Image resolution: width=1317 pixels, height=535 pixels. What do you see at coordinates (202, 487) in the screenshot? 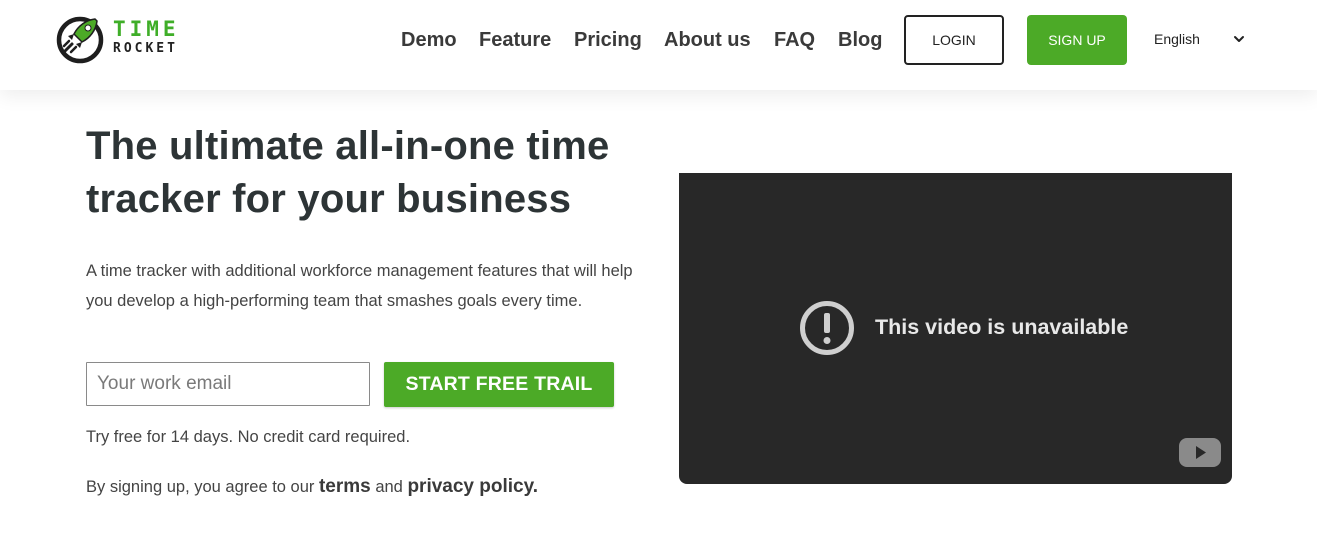
I see `terms-prefix: By signing up, you agree to our` at bounding box center [202, 487].